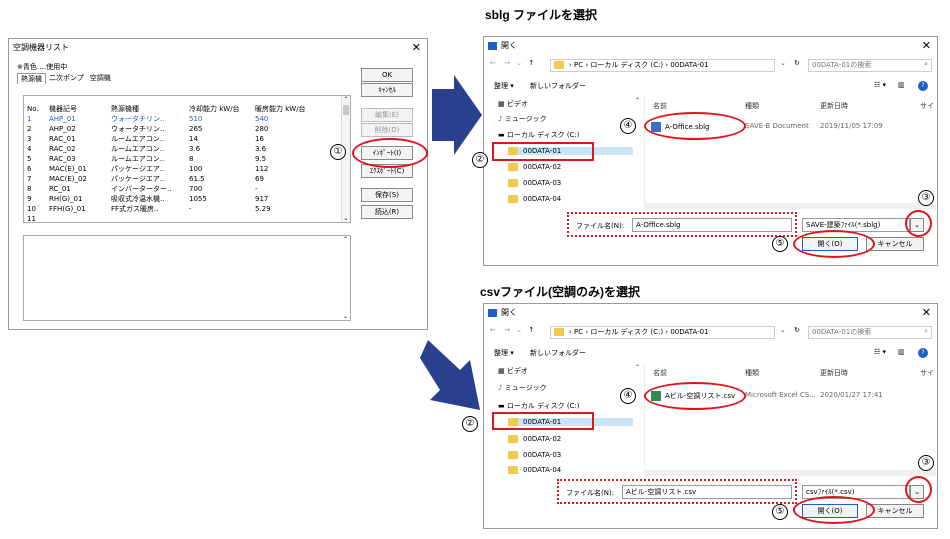  What do you see at coordinates (214, 109) in the screenshot?
I see `col-cooling: 冷却能力 kW/台` at bounding box center [214, 109].